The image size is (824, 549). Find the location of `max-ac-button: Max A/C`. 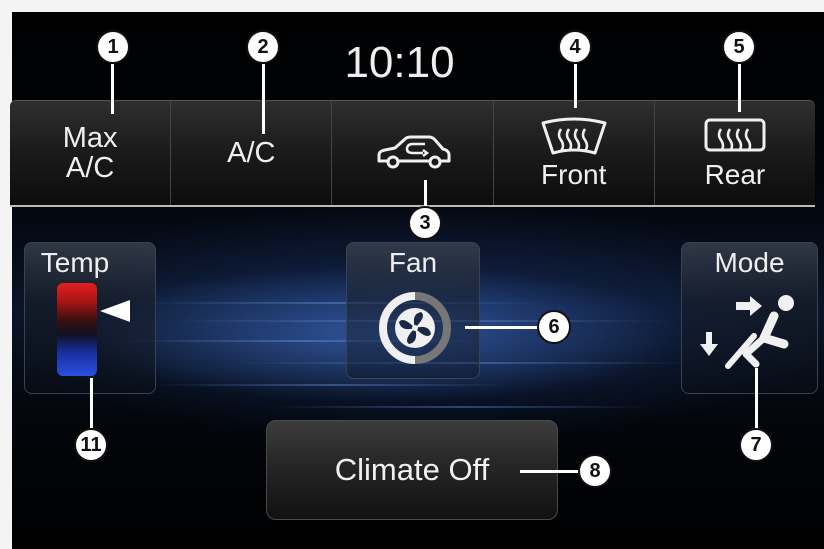

max-ac-button: Max A/C is located at coordinates (91, 153).